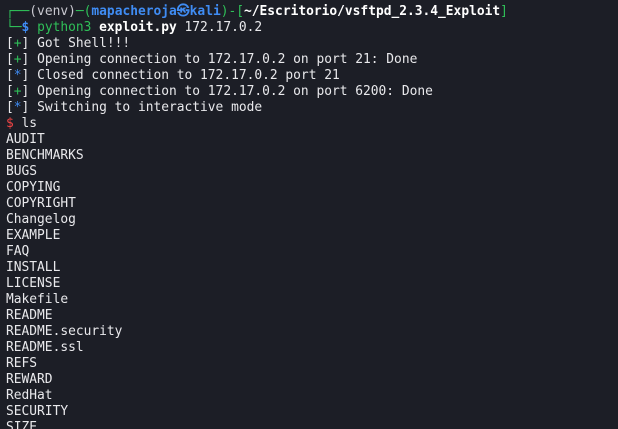 The image size is (618, 429). Describe the element at coordinates (79, 11) in the screenshot. I see `prompt-dash: ─` at that location.